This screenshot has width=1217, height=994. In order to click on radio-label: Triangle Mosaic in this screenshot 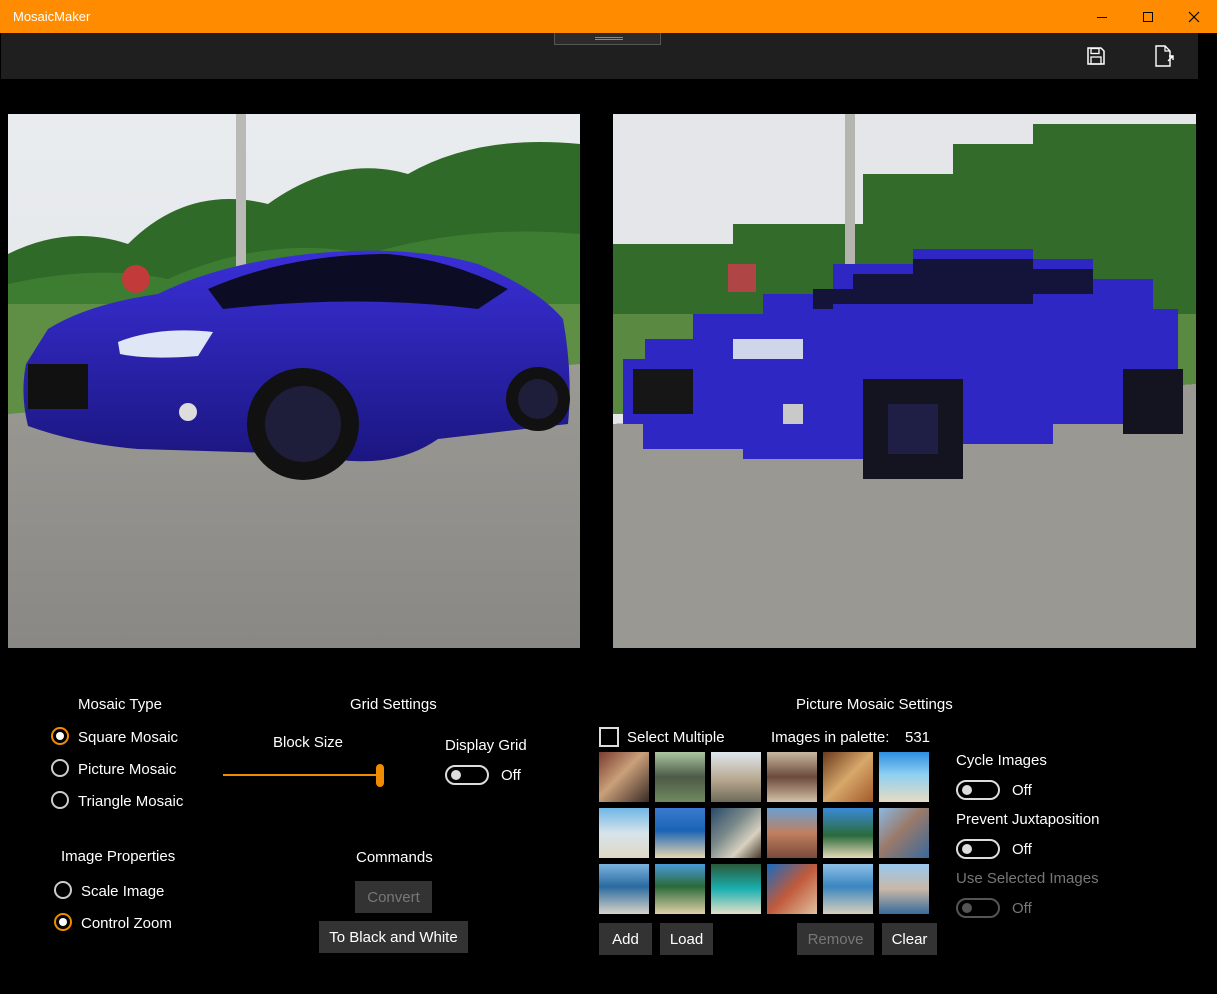, I will do `click(130, 801)`.